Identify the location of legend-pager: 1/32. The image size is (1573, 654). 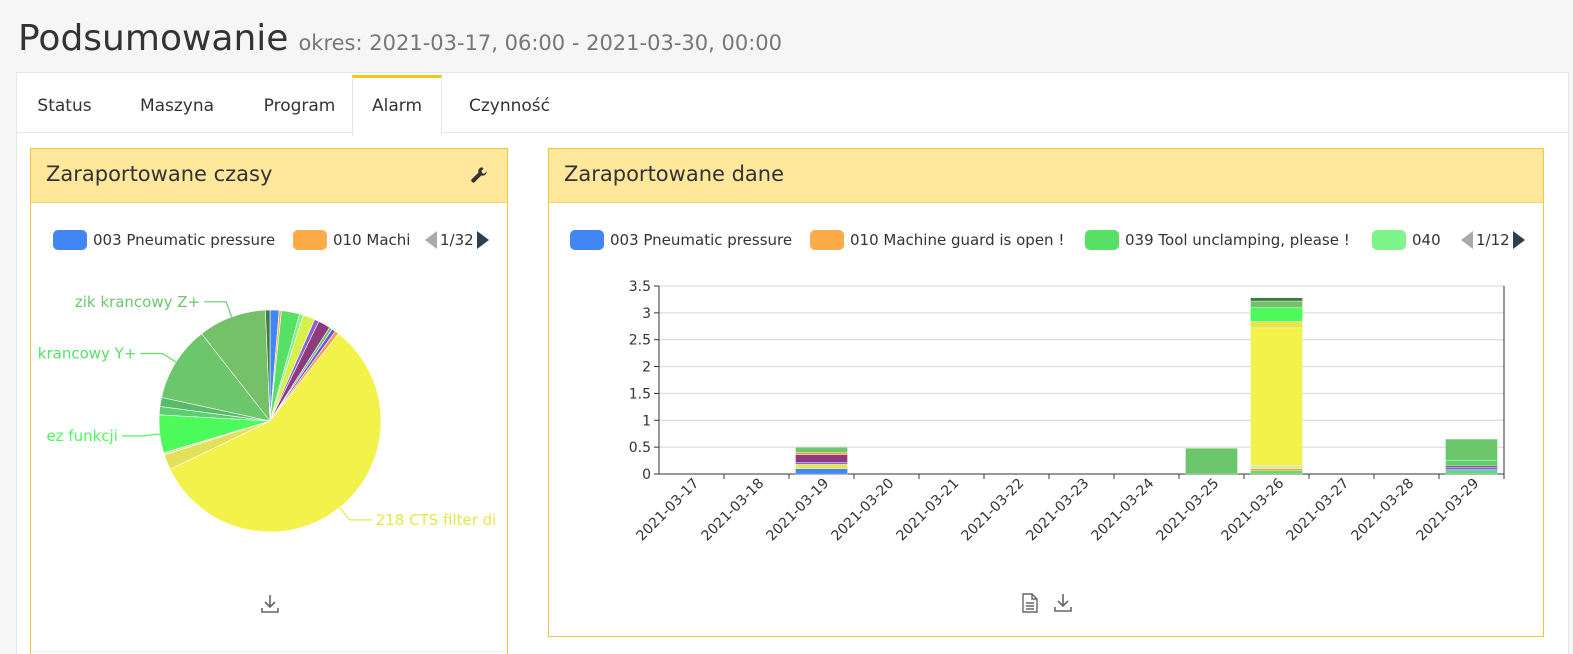
(457, 240).